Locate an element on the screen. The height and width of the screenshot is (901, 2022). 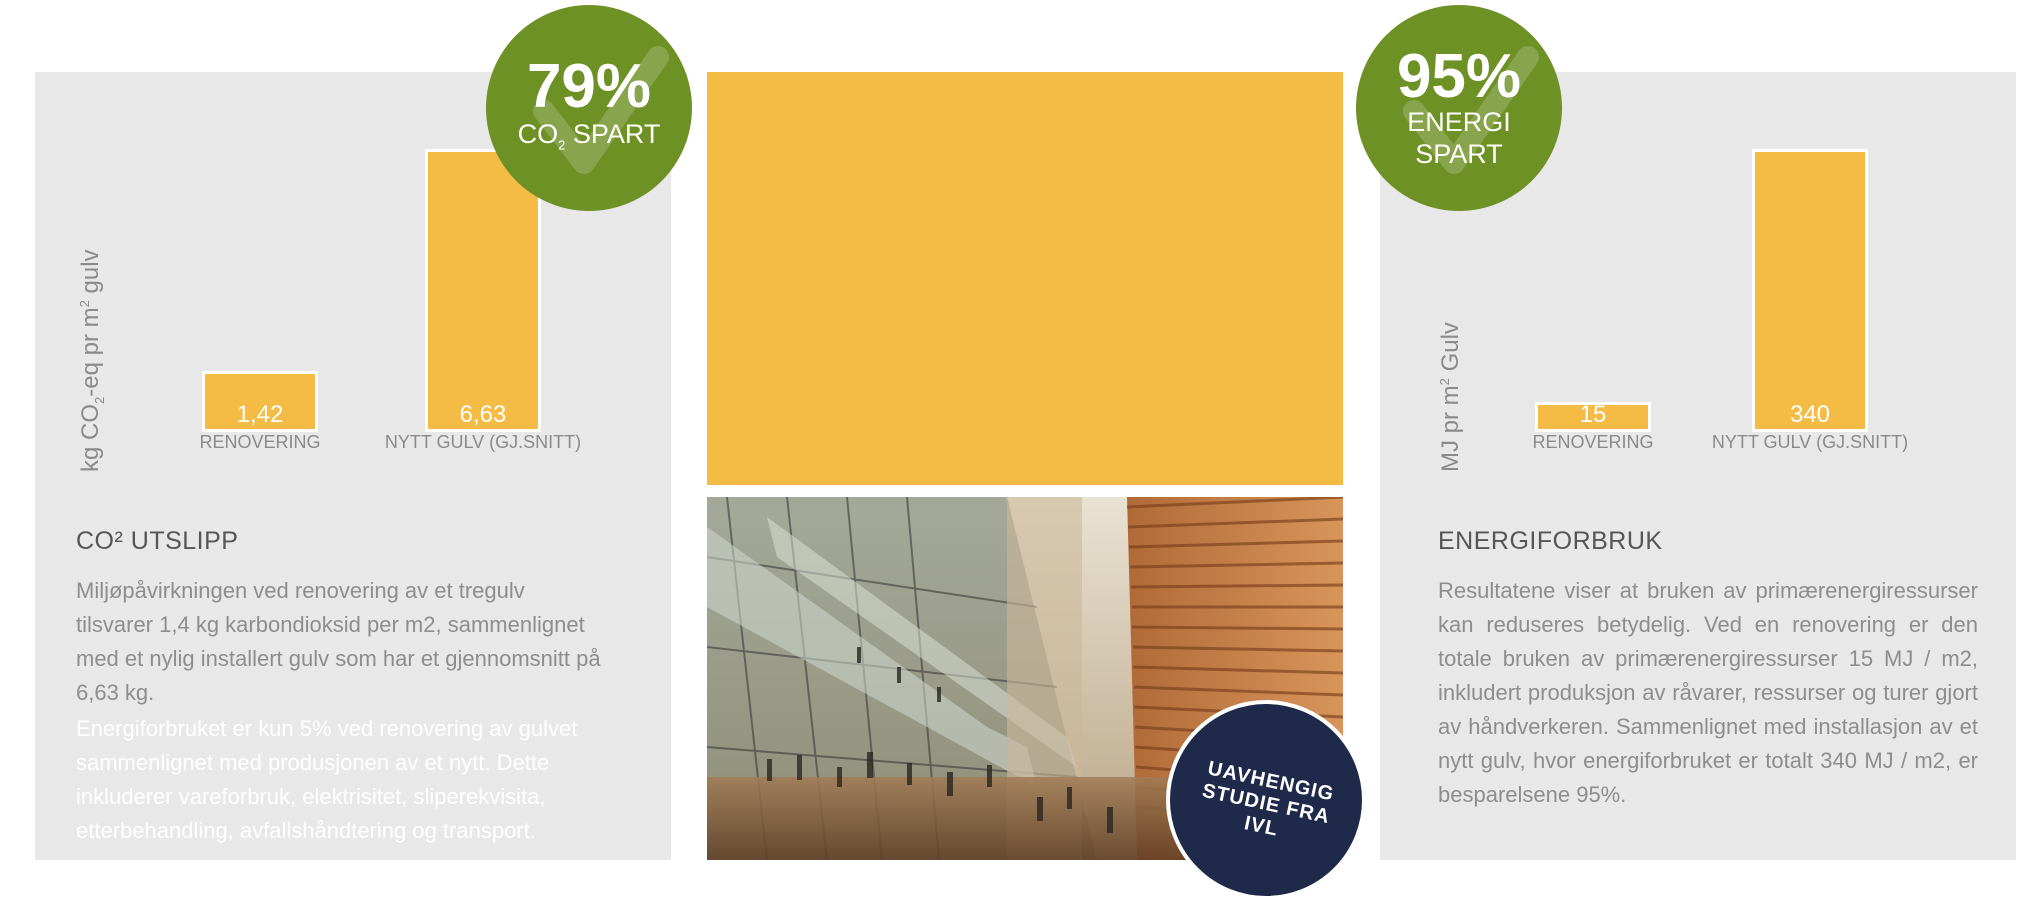
energy-heading: ENERGIFORBRUK is located at coordinates (1550, 541).